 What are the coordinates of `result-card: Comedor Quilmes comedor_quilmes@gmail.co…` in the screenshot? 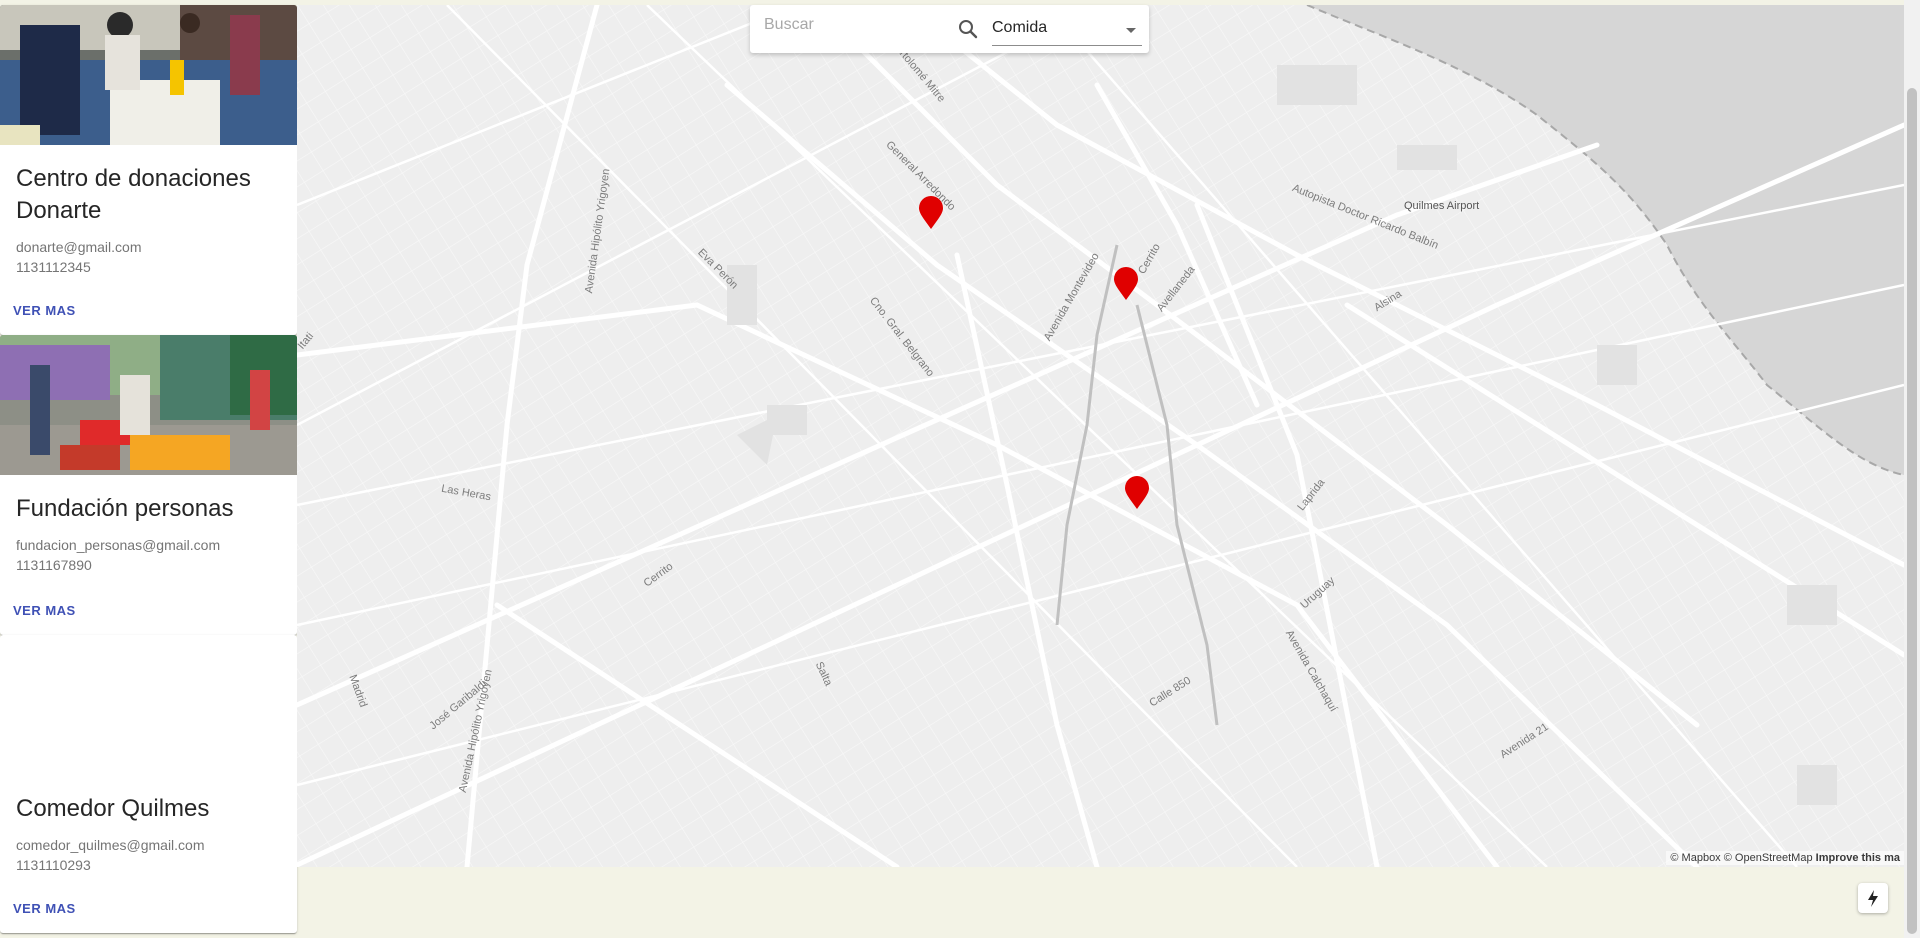 It's located at (148, 784).